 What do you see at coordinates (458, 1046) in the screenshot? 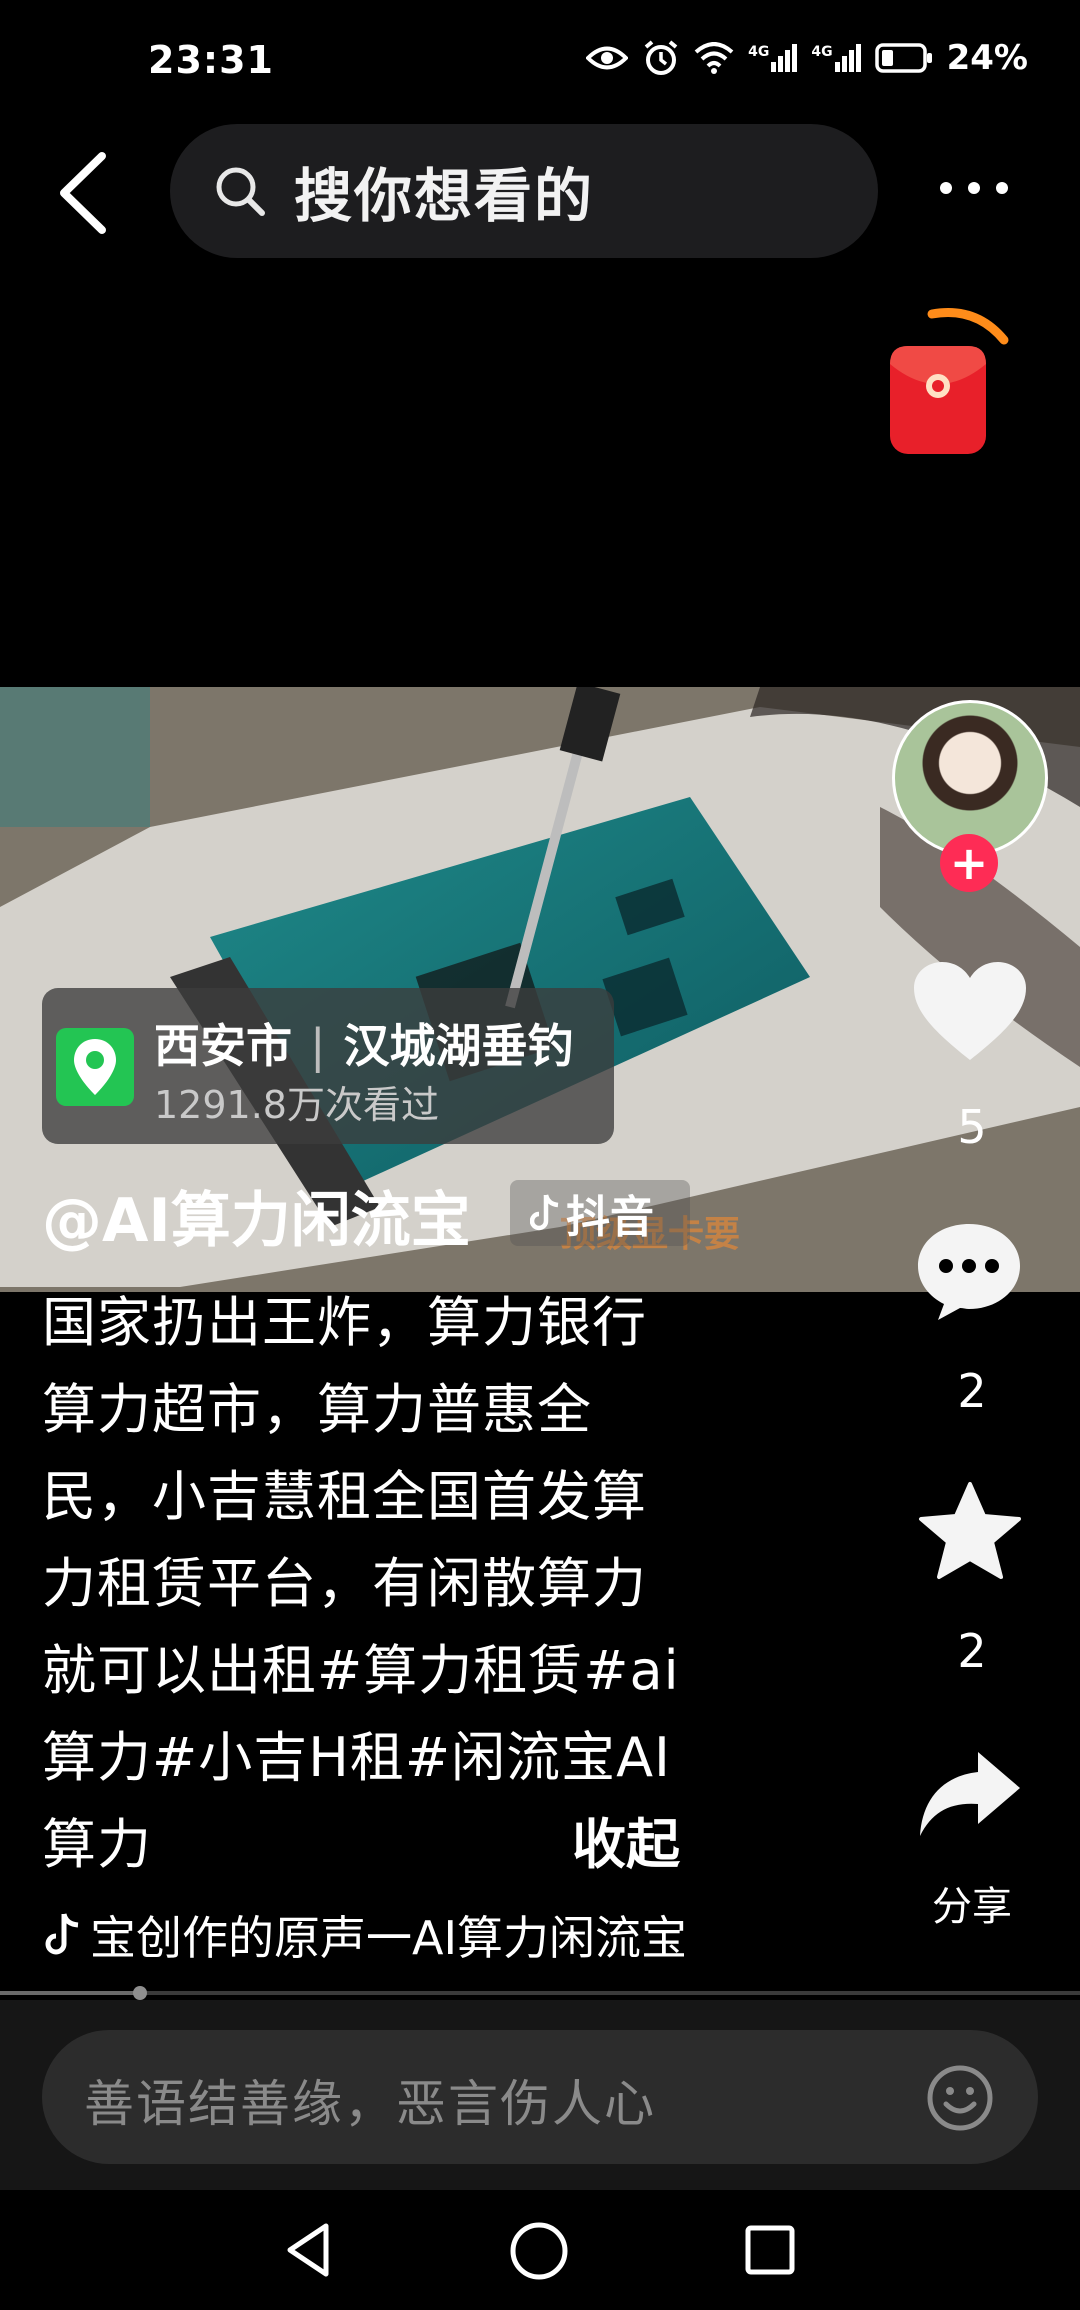
I see `location-place: 汉城湖垂钓` at bounding box center [458, 1046].